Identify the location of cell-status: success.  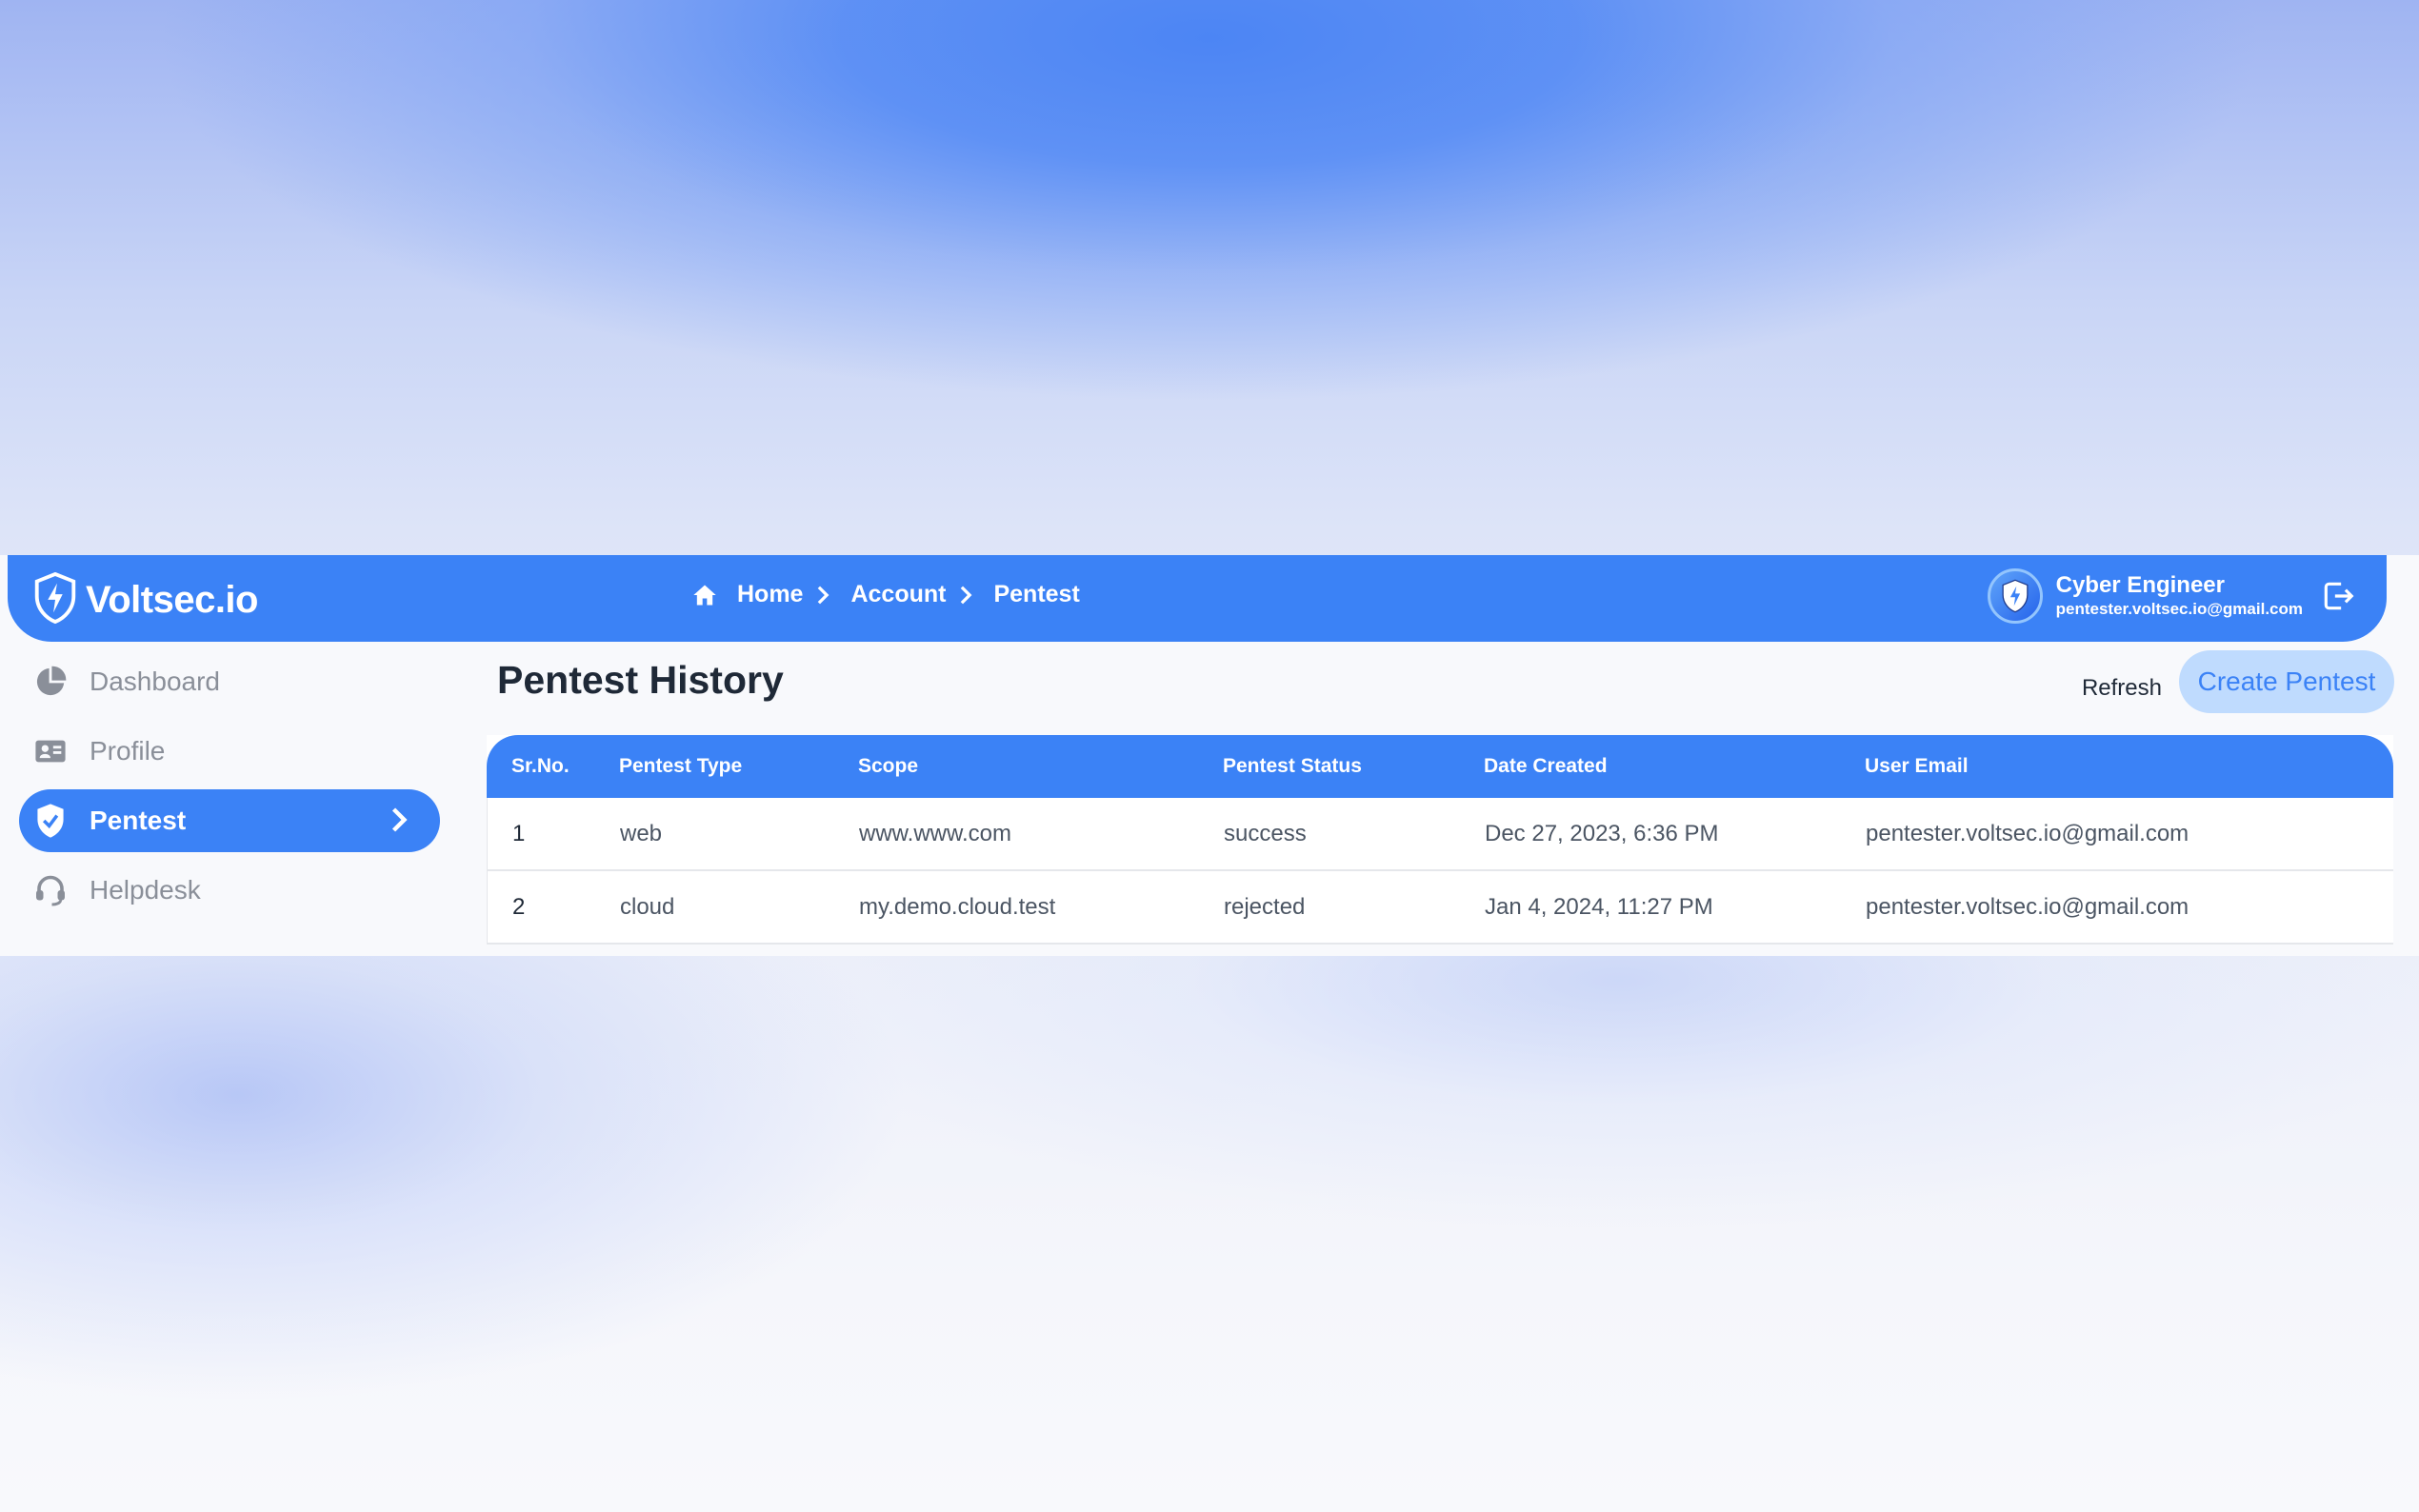
(1265, 833).